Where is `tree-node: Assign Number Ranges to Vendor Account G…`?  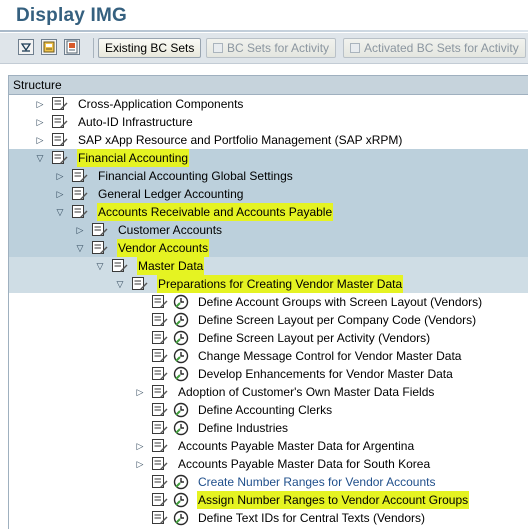 tree-node: Assign Number Ranges to Vendor Account G… is located at coordinates (268, 500).